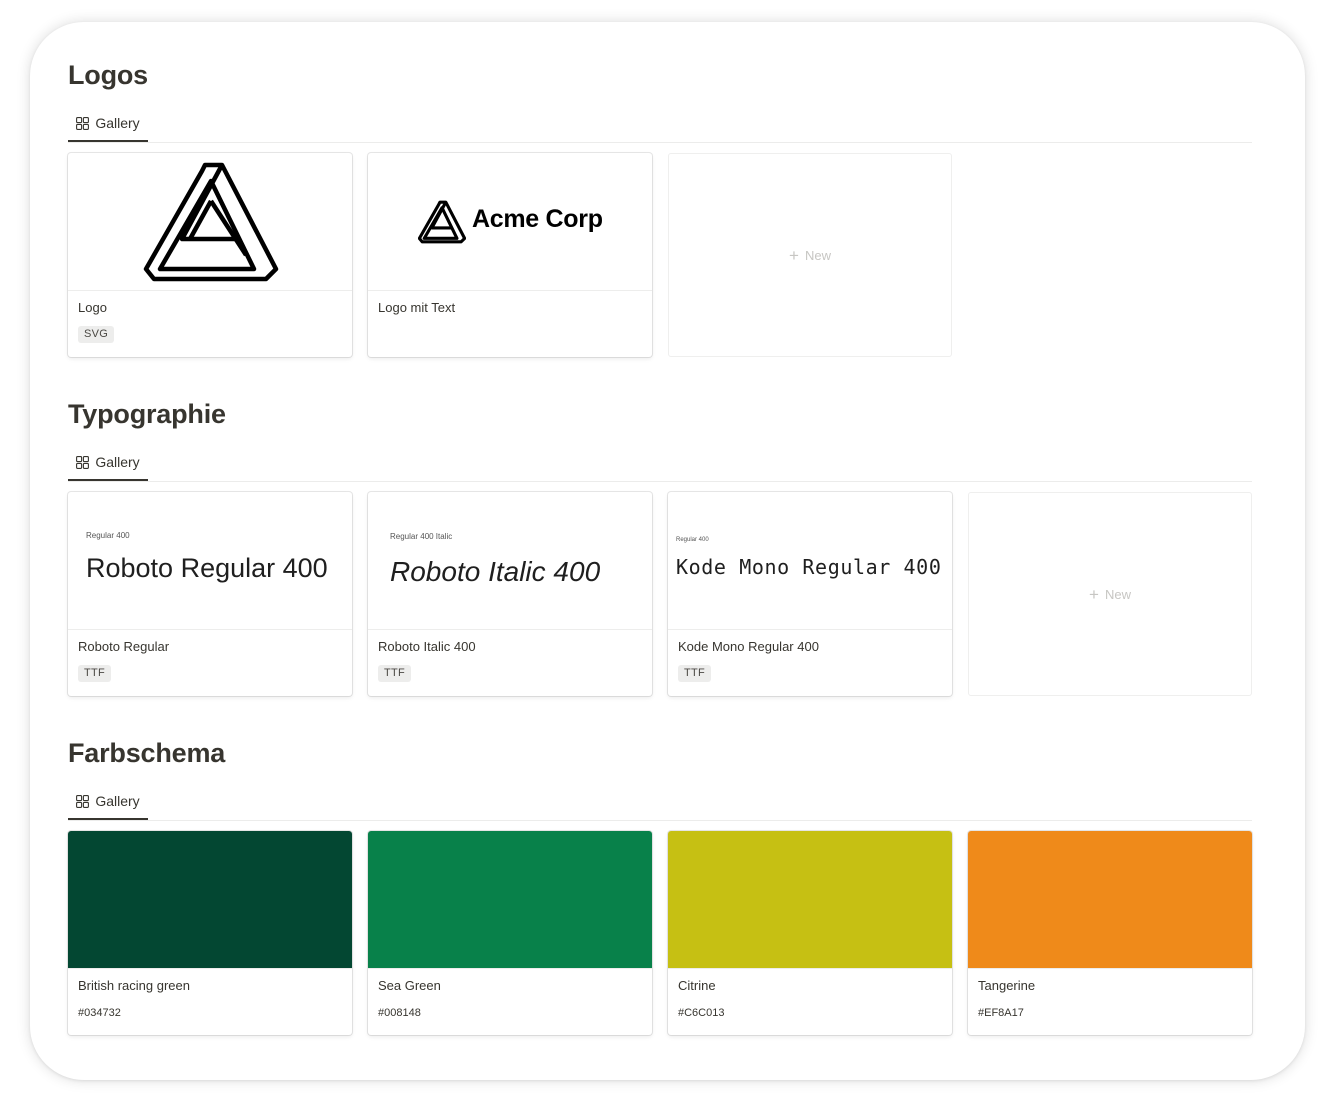  Describe the element at coordinates (147, 753) in the screenshot. I see `section-title-colors: Farbschema` at that location.